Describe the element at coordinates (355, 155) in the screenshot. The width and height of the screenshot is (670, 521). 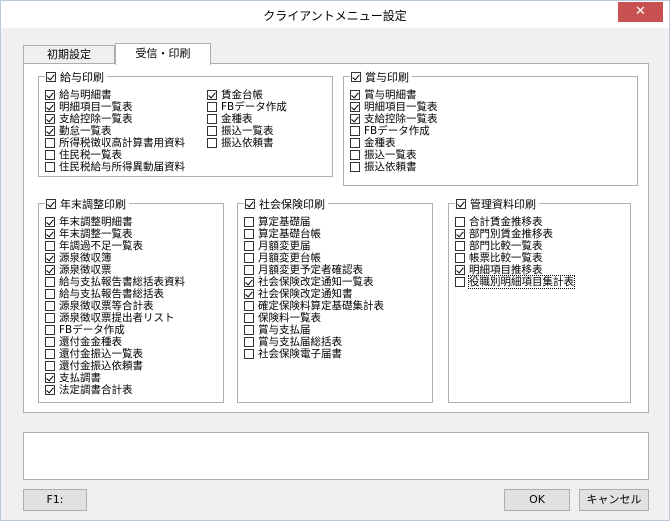
I see `bonus-item-6-checkbox` at that location.